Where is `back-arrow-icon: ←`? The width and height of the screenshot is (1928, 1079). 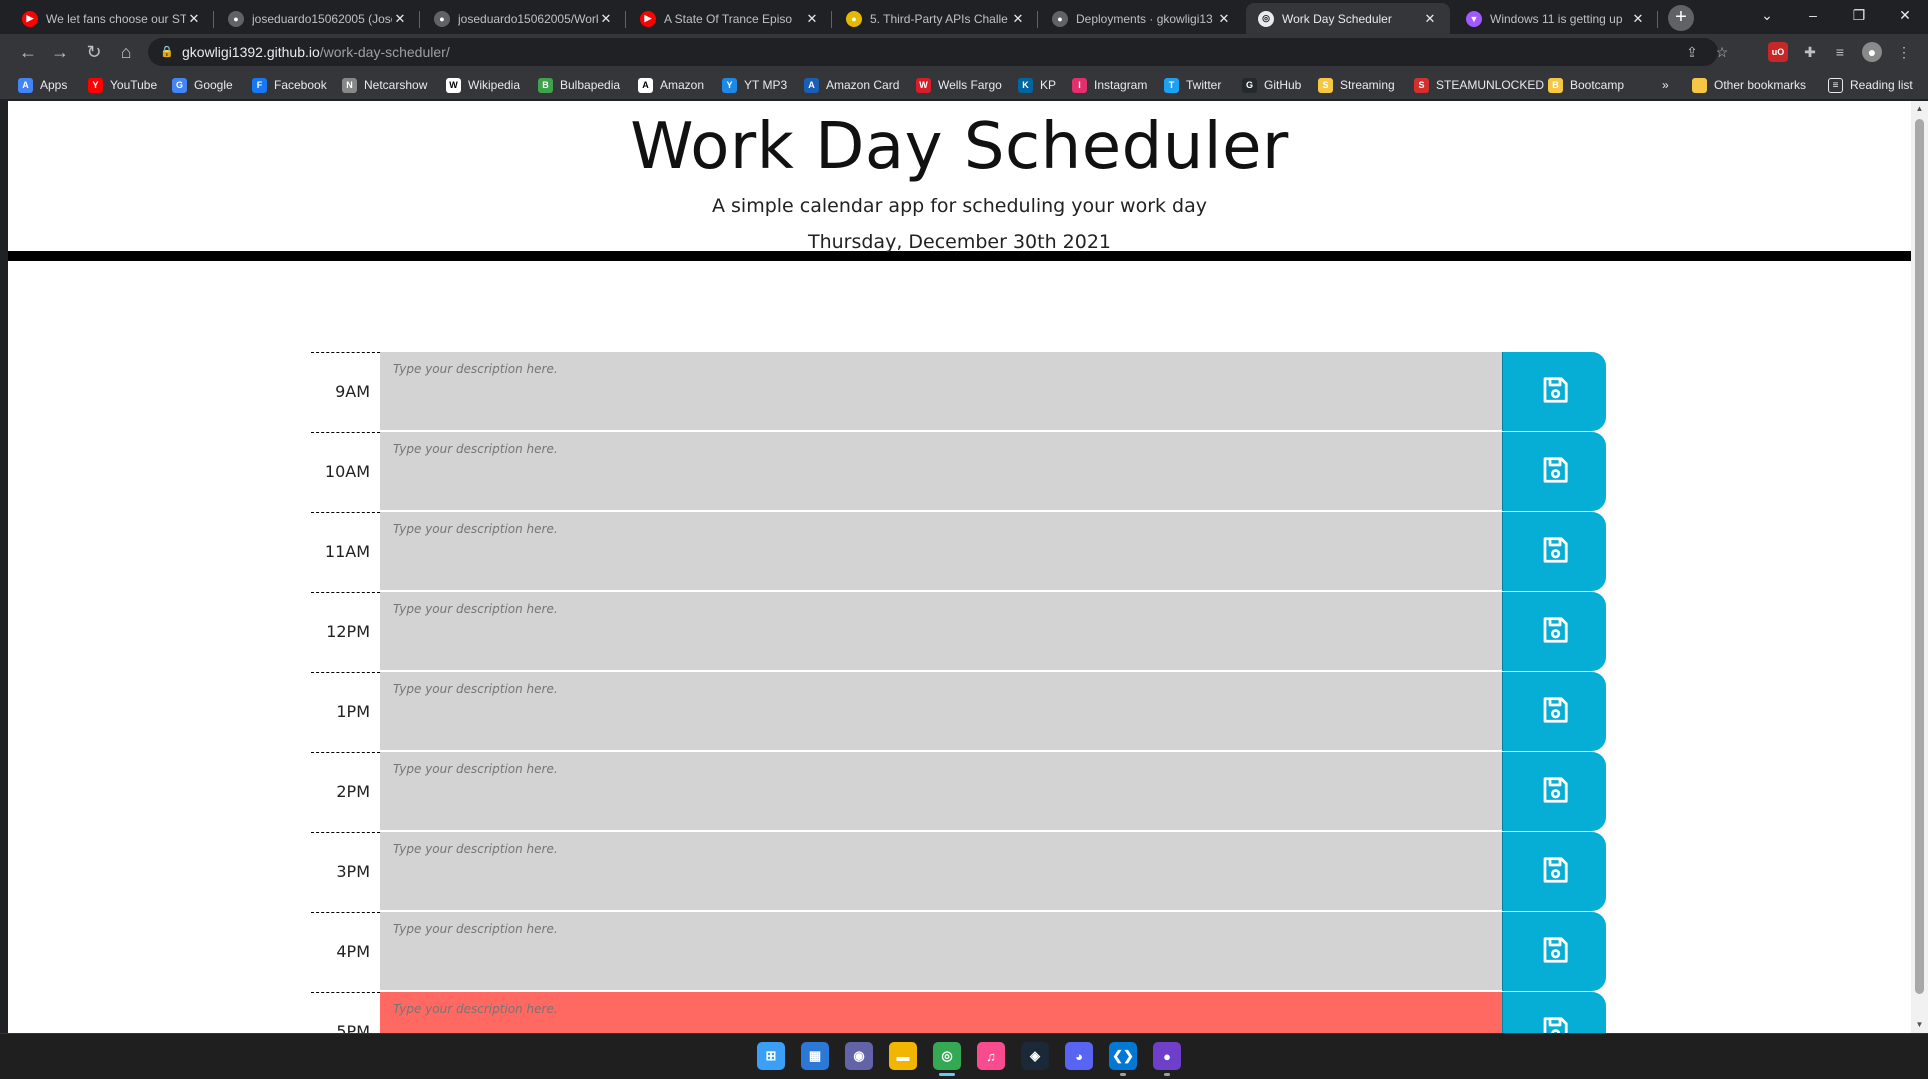 back-arrow-icon: ← is located at coordinates (28, 52).